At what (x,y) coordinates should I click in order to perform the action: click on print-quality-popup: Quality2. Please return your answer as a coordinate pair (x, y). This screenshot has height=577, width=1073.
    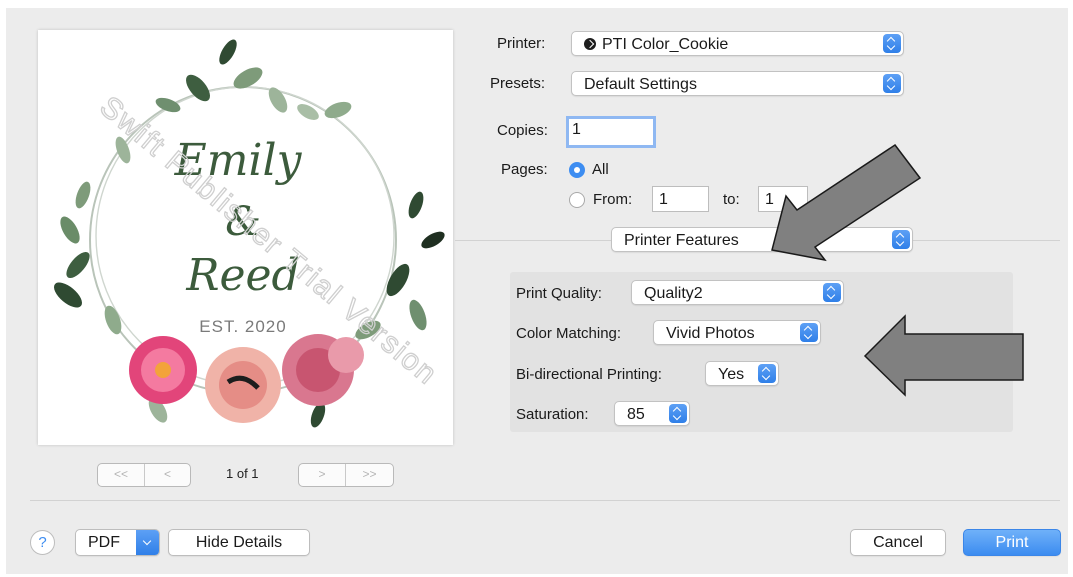
    Looking at the image, I should click on (737, 292).